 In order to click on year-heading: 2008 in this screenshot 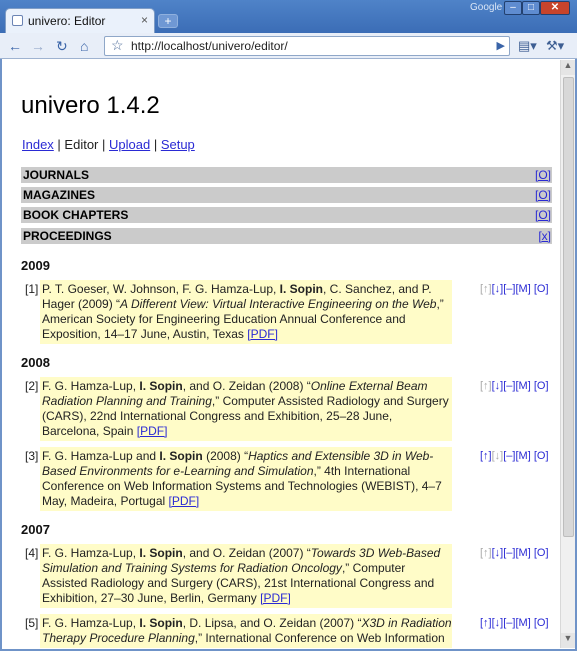, I will do `click(35, 362)`.